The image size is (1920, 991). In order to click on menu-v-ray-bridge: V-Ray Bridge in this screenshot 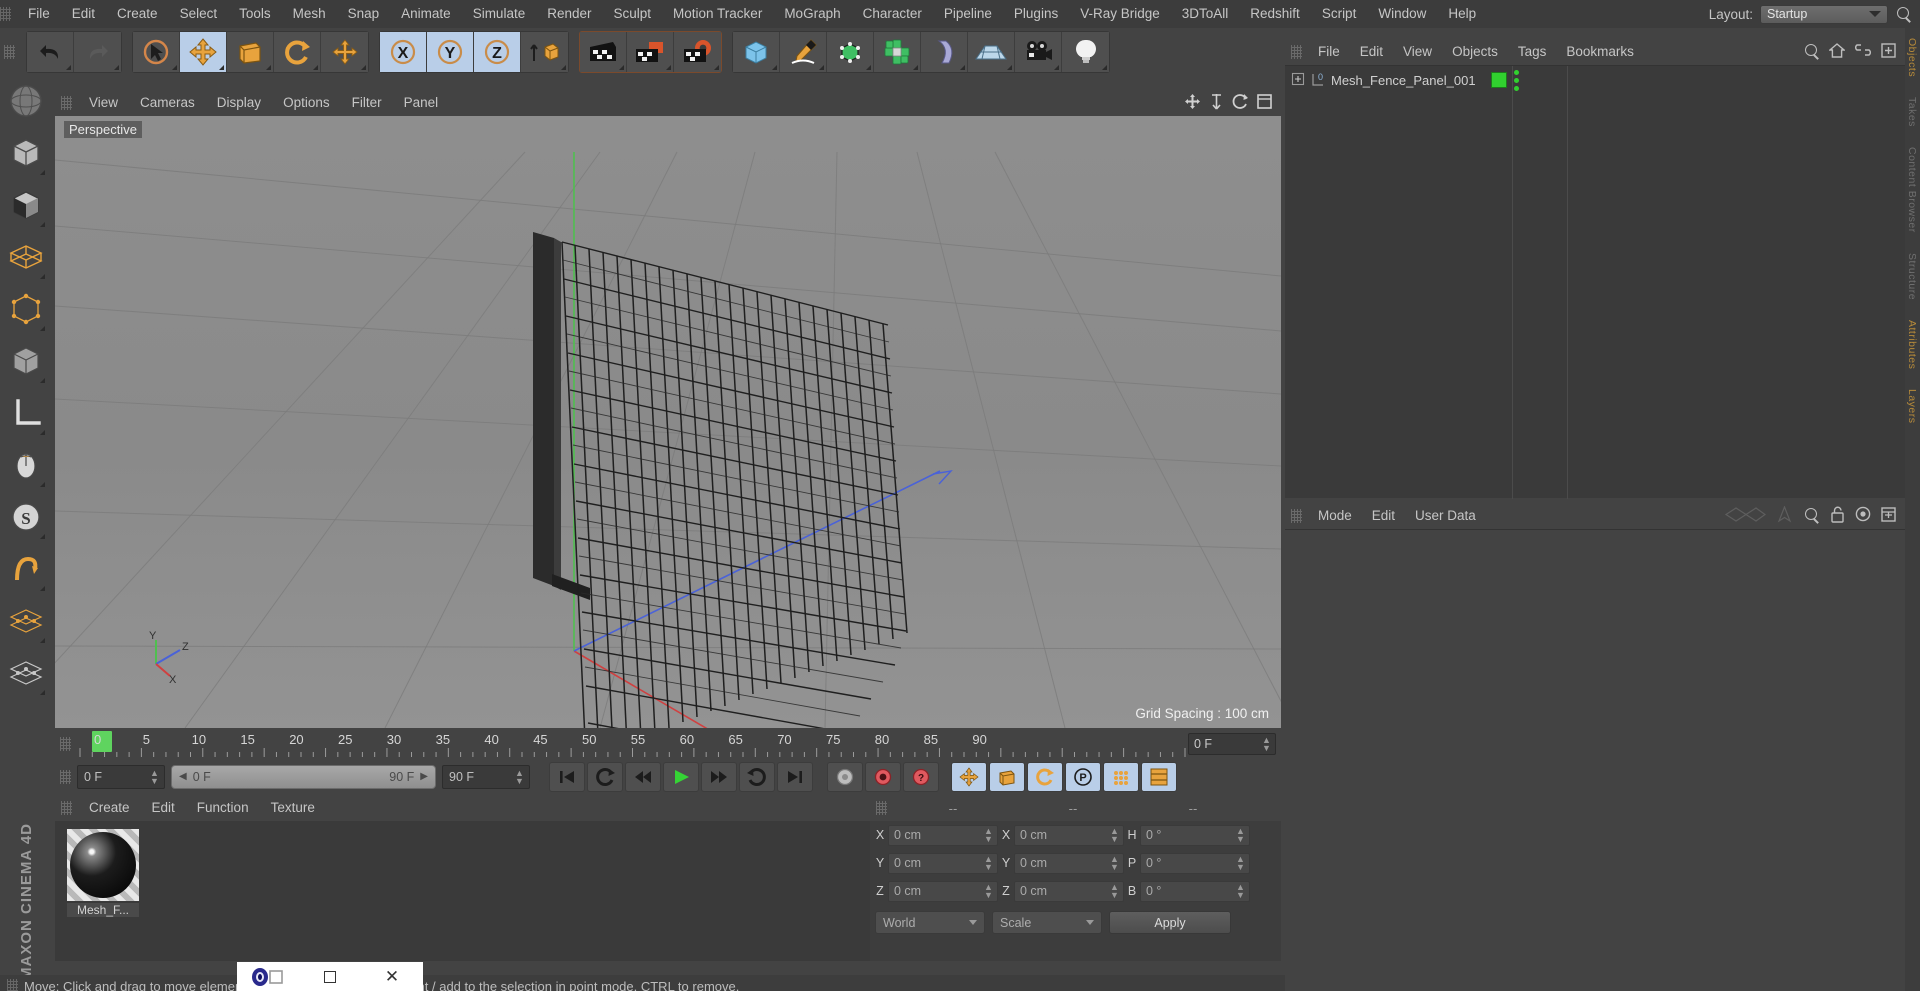, I will do `click(1120, 14)`.